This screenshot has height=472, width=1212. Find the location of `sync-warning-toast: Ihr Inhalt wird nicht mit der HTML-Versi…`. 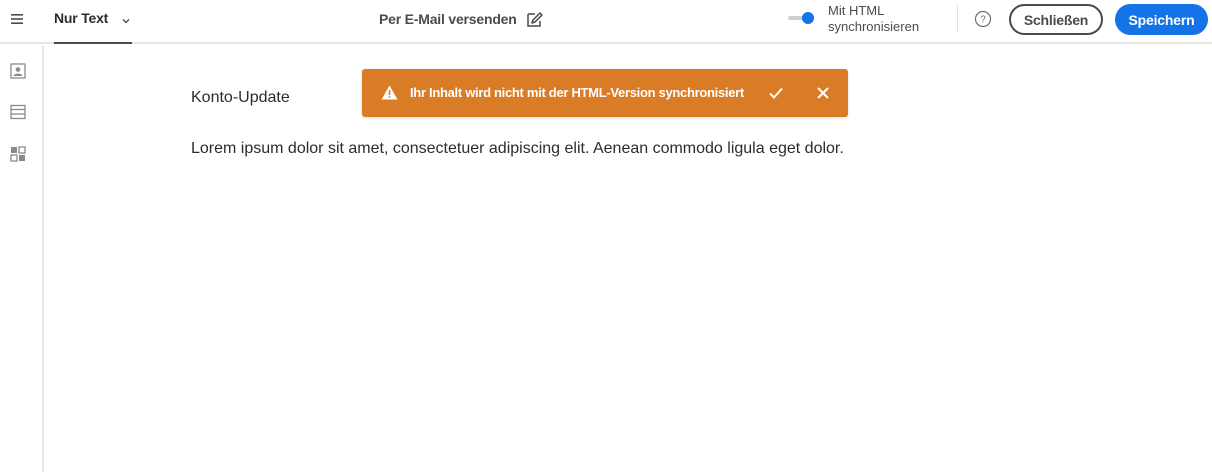

sync-warning-toast: Ihr Inhalt wird nicht mit der HTML-Versi… is located at coordinates (605, 93).